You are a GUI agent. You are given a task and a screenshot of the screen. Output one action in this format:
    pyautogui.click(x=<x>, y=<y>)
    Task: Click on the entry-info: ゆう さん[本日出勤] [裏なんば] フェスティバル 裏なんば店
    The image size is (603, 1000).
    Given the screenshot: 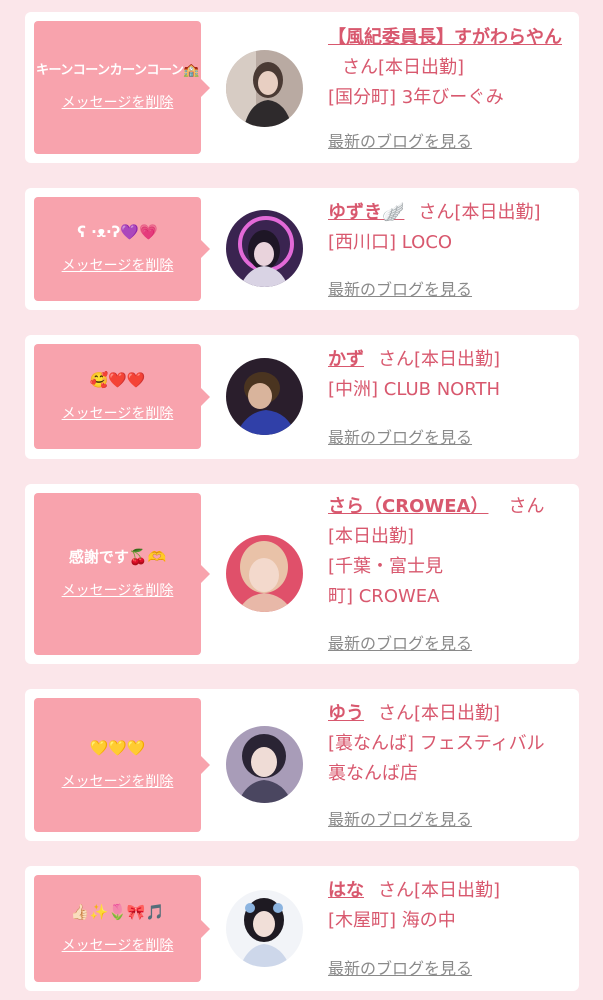 What is the action you would take?
    pyautogui.click(x=450, y=744)
    